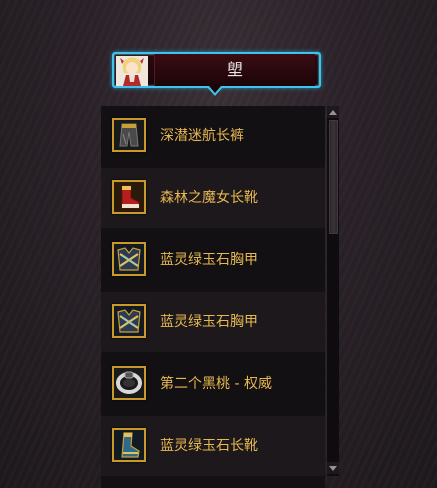  What do you see at coordinates (215, 89) in the screenshot?
I see `header-pointer-inner` at bounding box center [215, 89].